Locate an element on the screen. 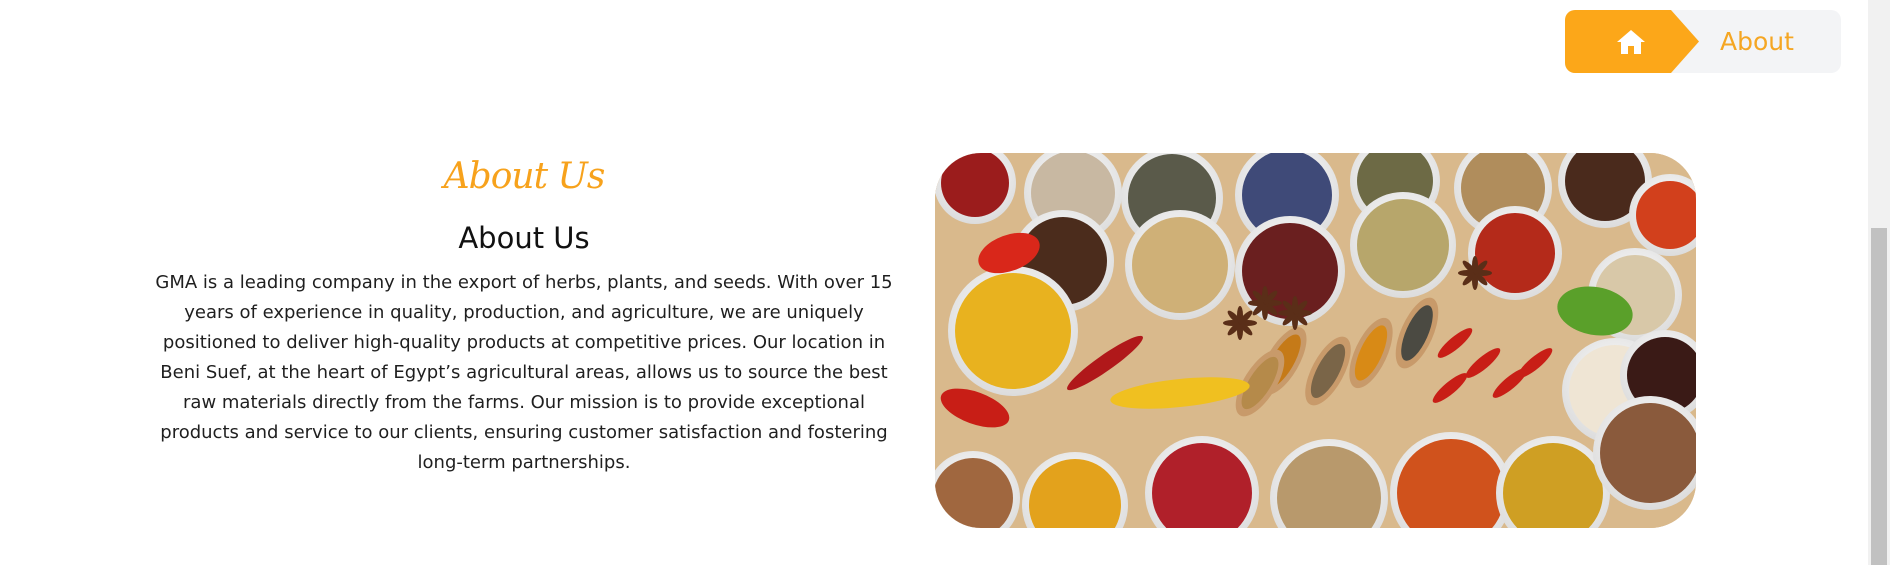 The width and height of the screenshot is (1890, 565). page-scrollbar is located at coordinates (1879, 282).